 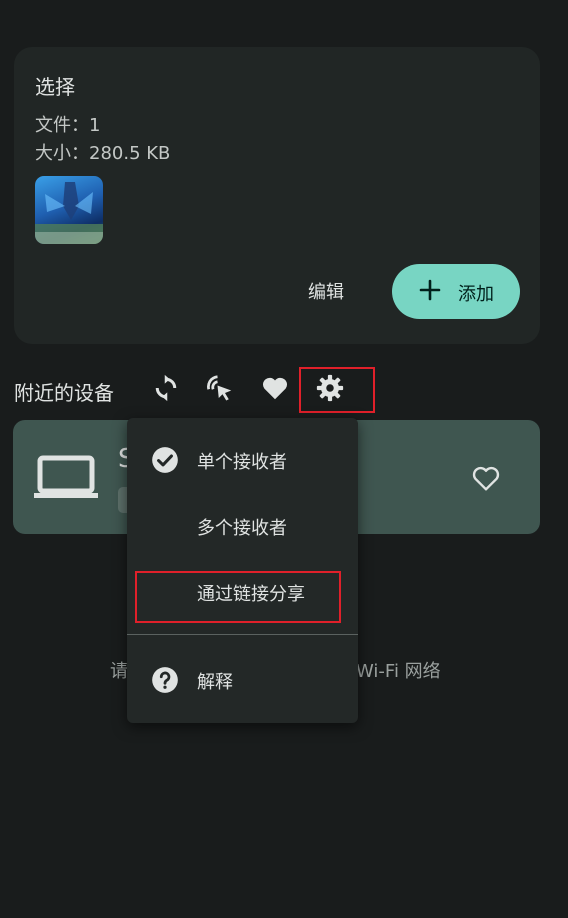 I want to click on plus-icon, so click(x=430, y=290).